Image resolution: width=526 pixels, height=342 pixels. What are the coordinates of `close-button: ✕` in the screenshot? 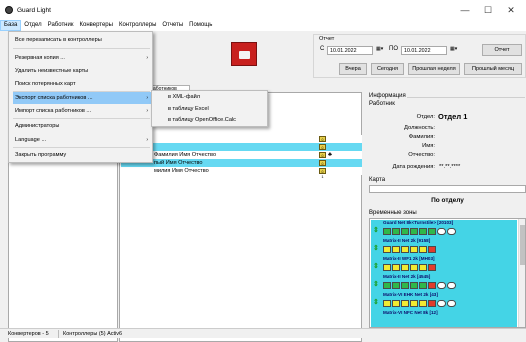 It's located at (511, 10).